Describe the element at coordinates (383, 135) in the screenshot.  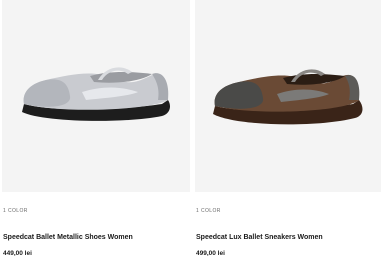
I see `scrollbar` at that location.